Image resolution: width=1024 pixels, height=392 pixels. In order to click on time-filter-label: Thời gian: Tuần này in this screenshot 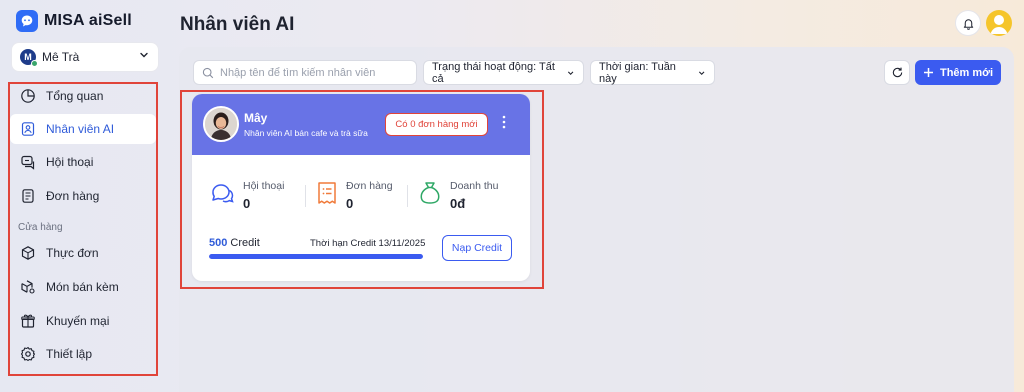, I will do `click(637, 72)`.